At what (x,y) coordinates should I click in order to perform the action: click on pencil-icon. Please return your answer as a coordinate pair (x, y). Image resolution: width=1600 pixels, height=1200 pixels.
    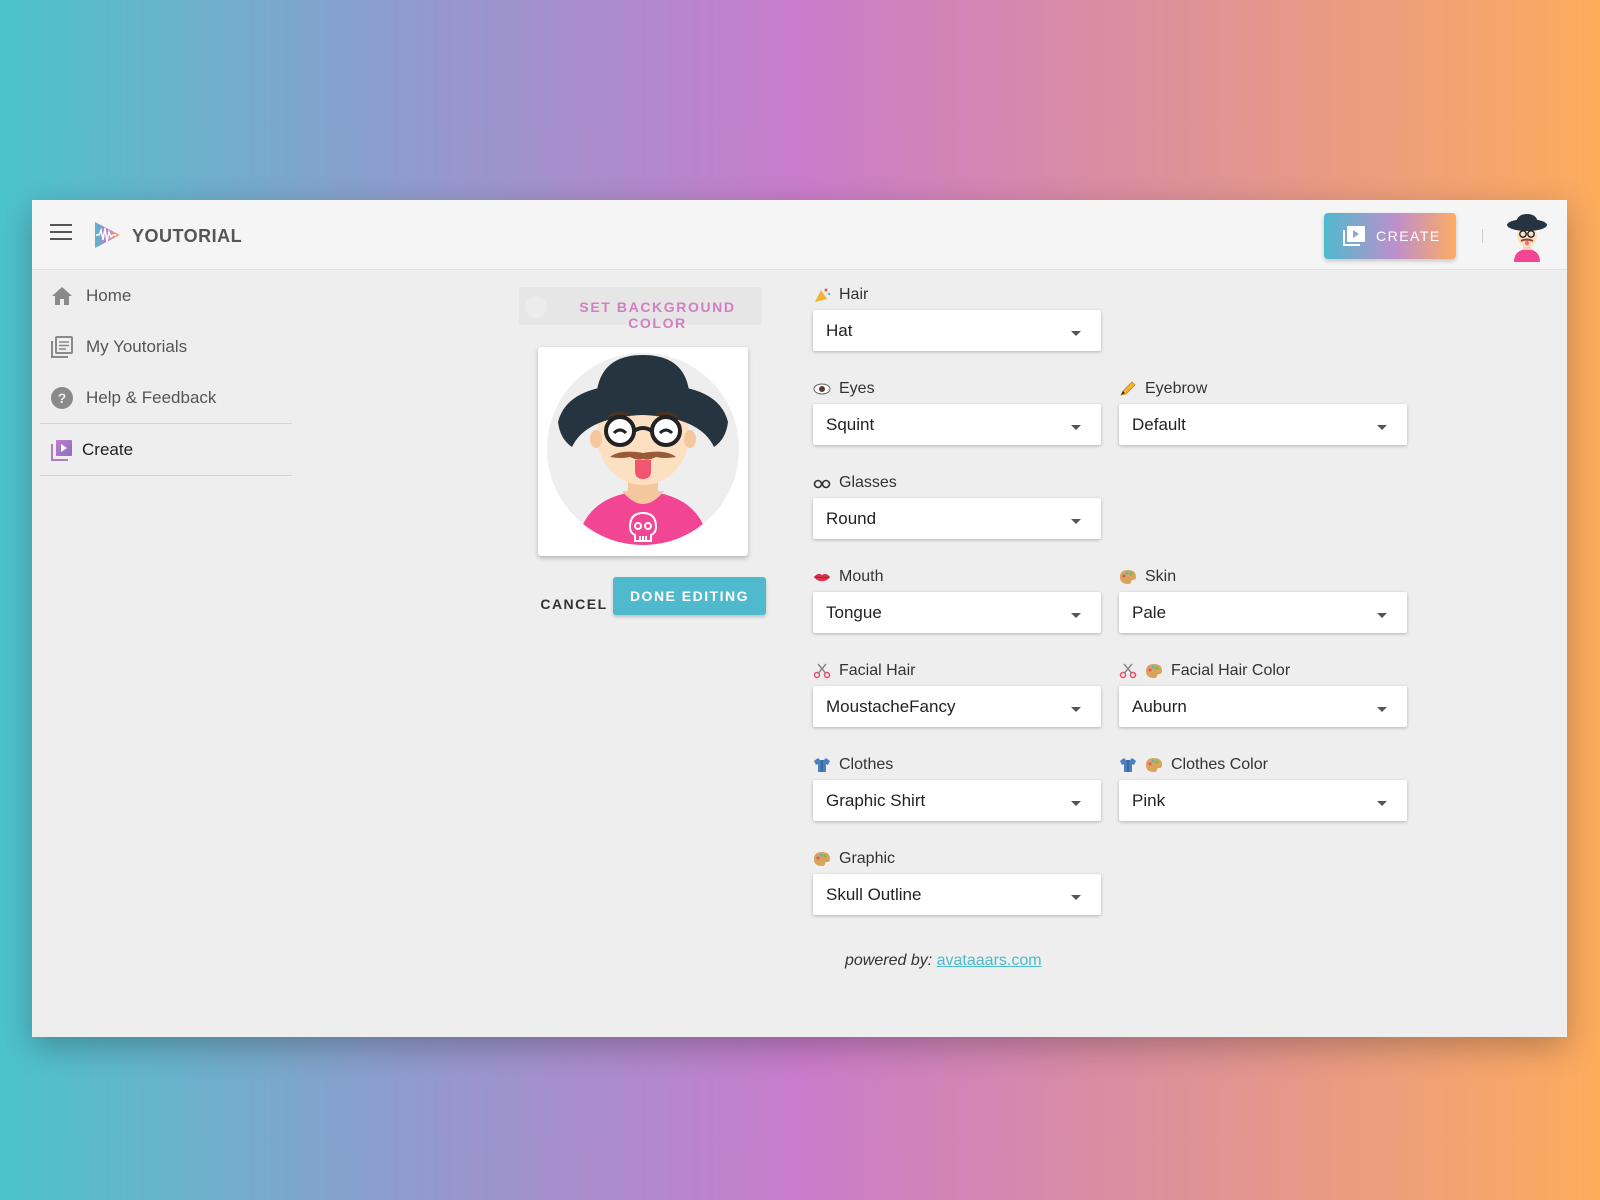
    Looking at the image, I should click on (1128, 388).